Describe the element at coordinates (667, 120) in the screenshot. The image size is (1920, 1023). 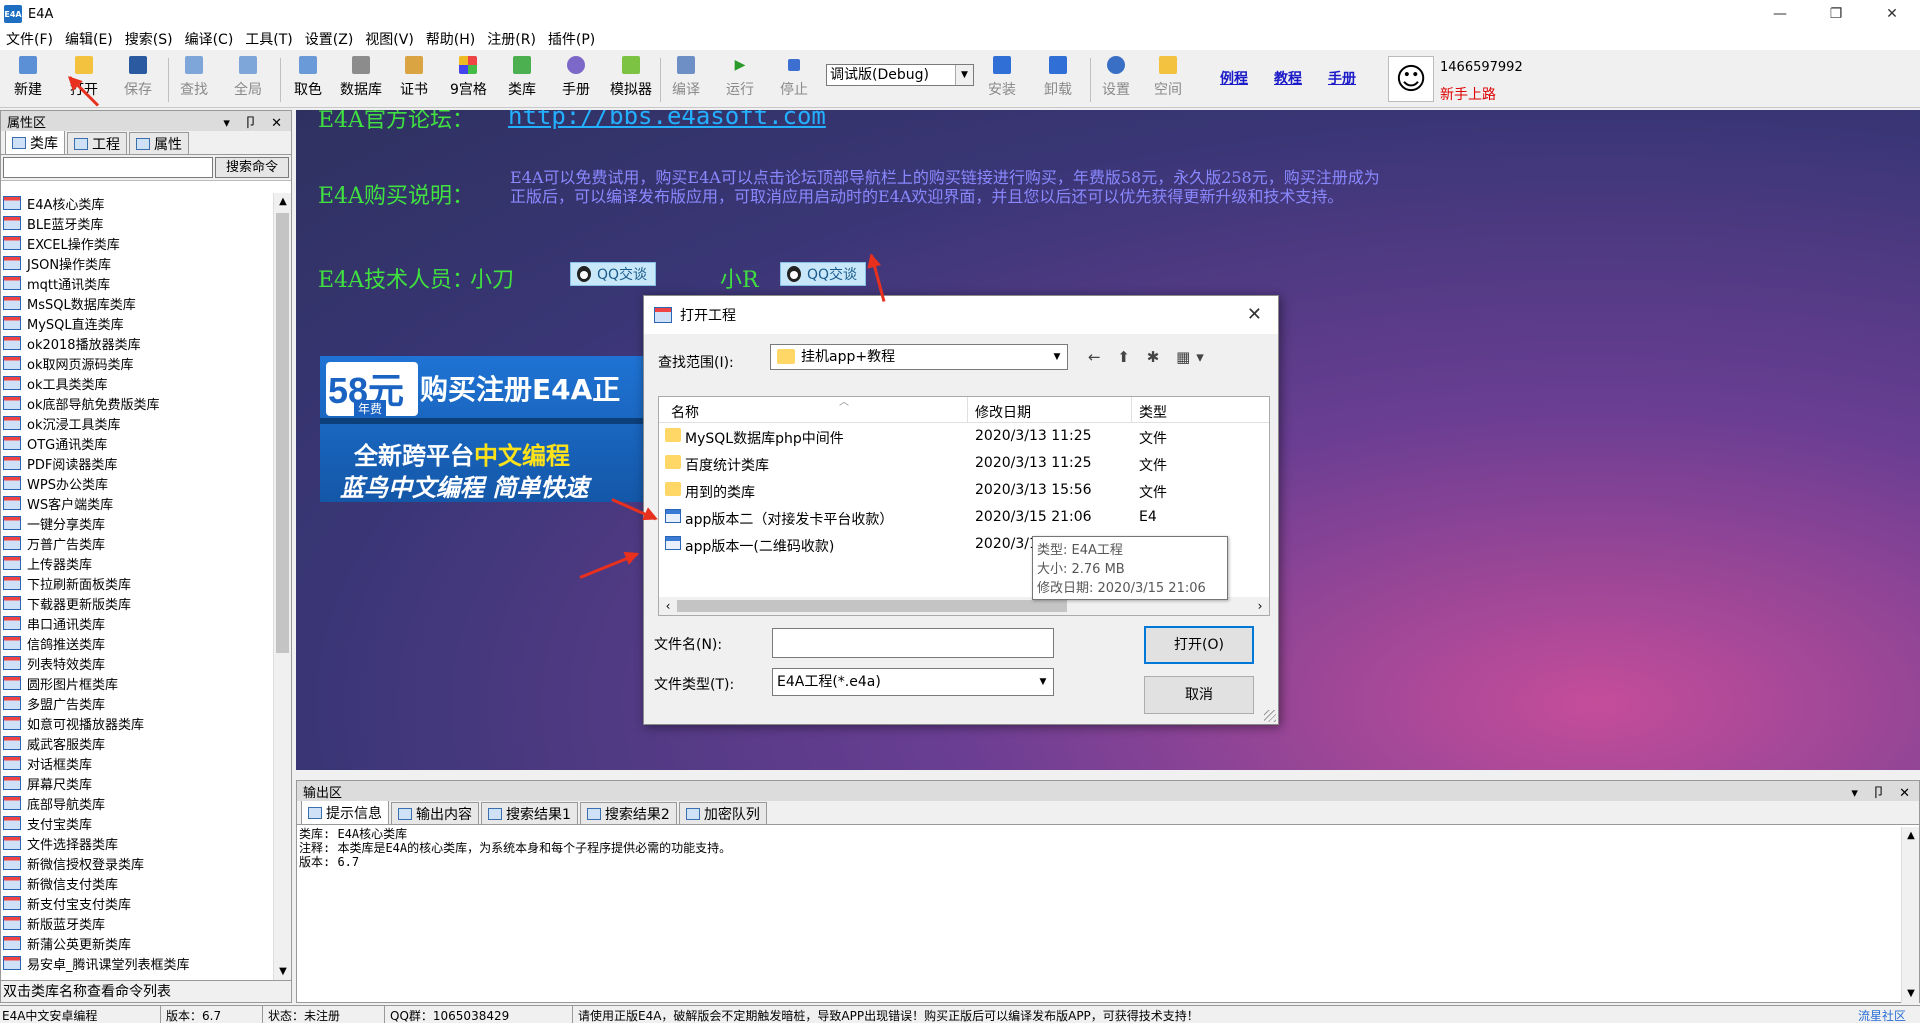
I see `forum-link: http://bbs.e4asoft.com` at that location.